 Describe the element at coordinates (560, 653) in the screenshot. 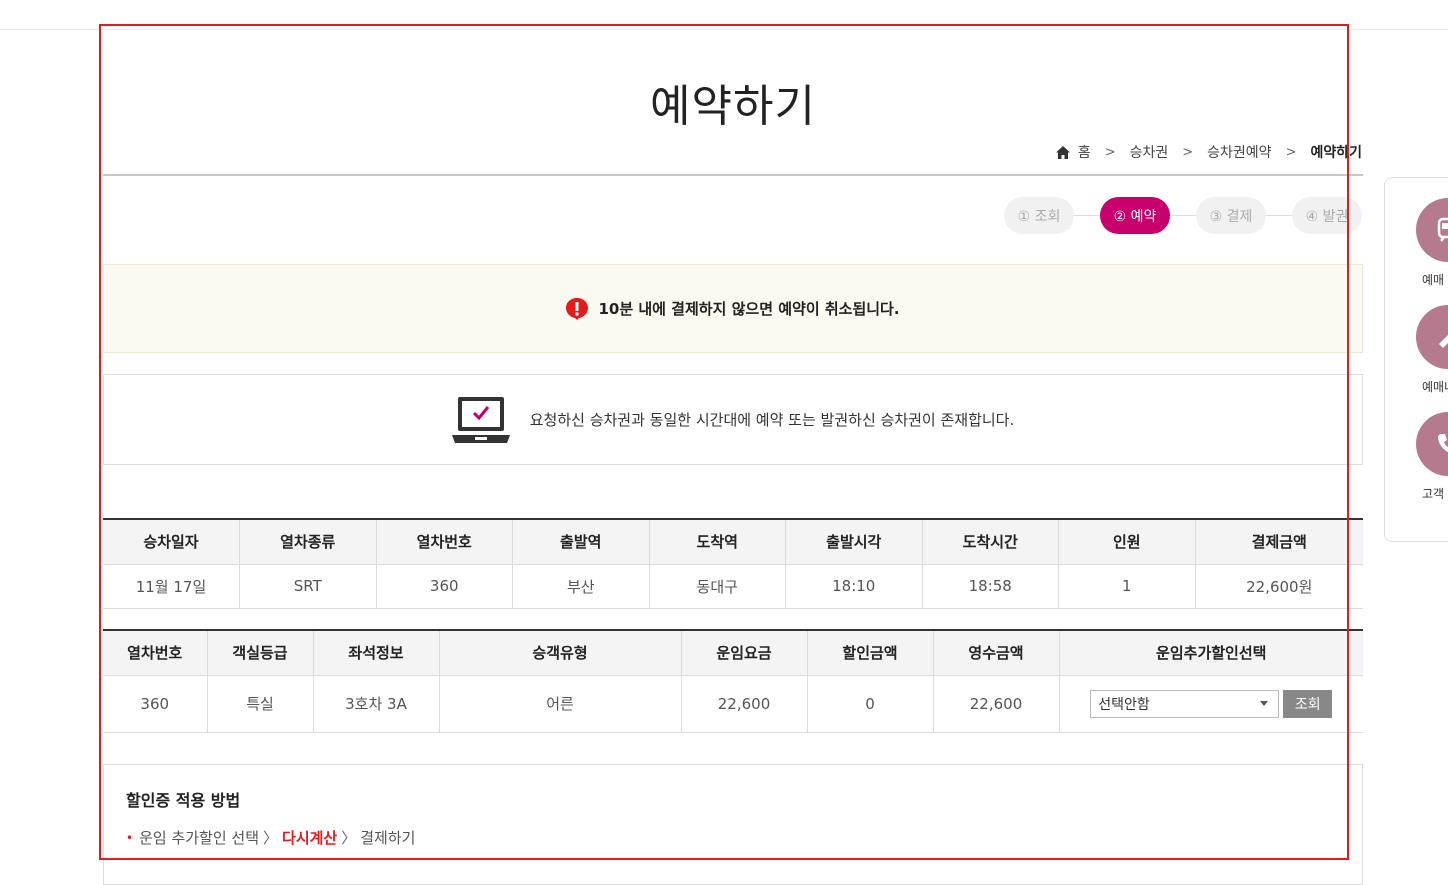

I see `col-passenger-type: 승객유형` at that location.